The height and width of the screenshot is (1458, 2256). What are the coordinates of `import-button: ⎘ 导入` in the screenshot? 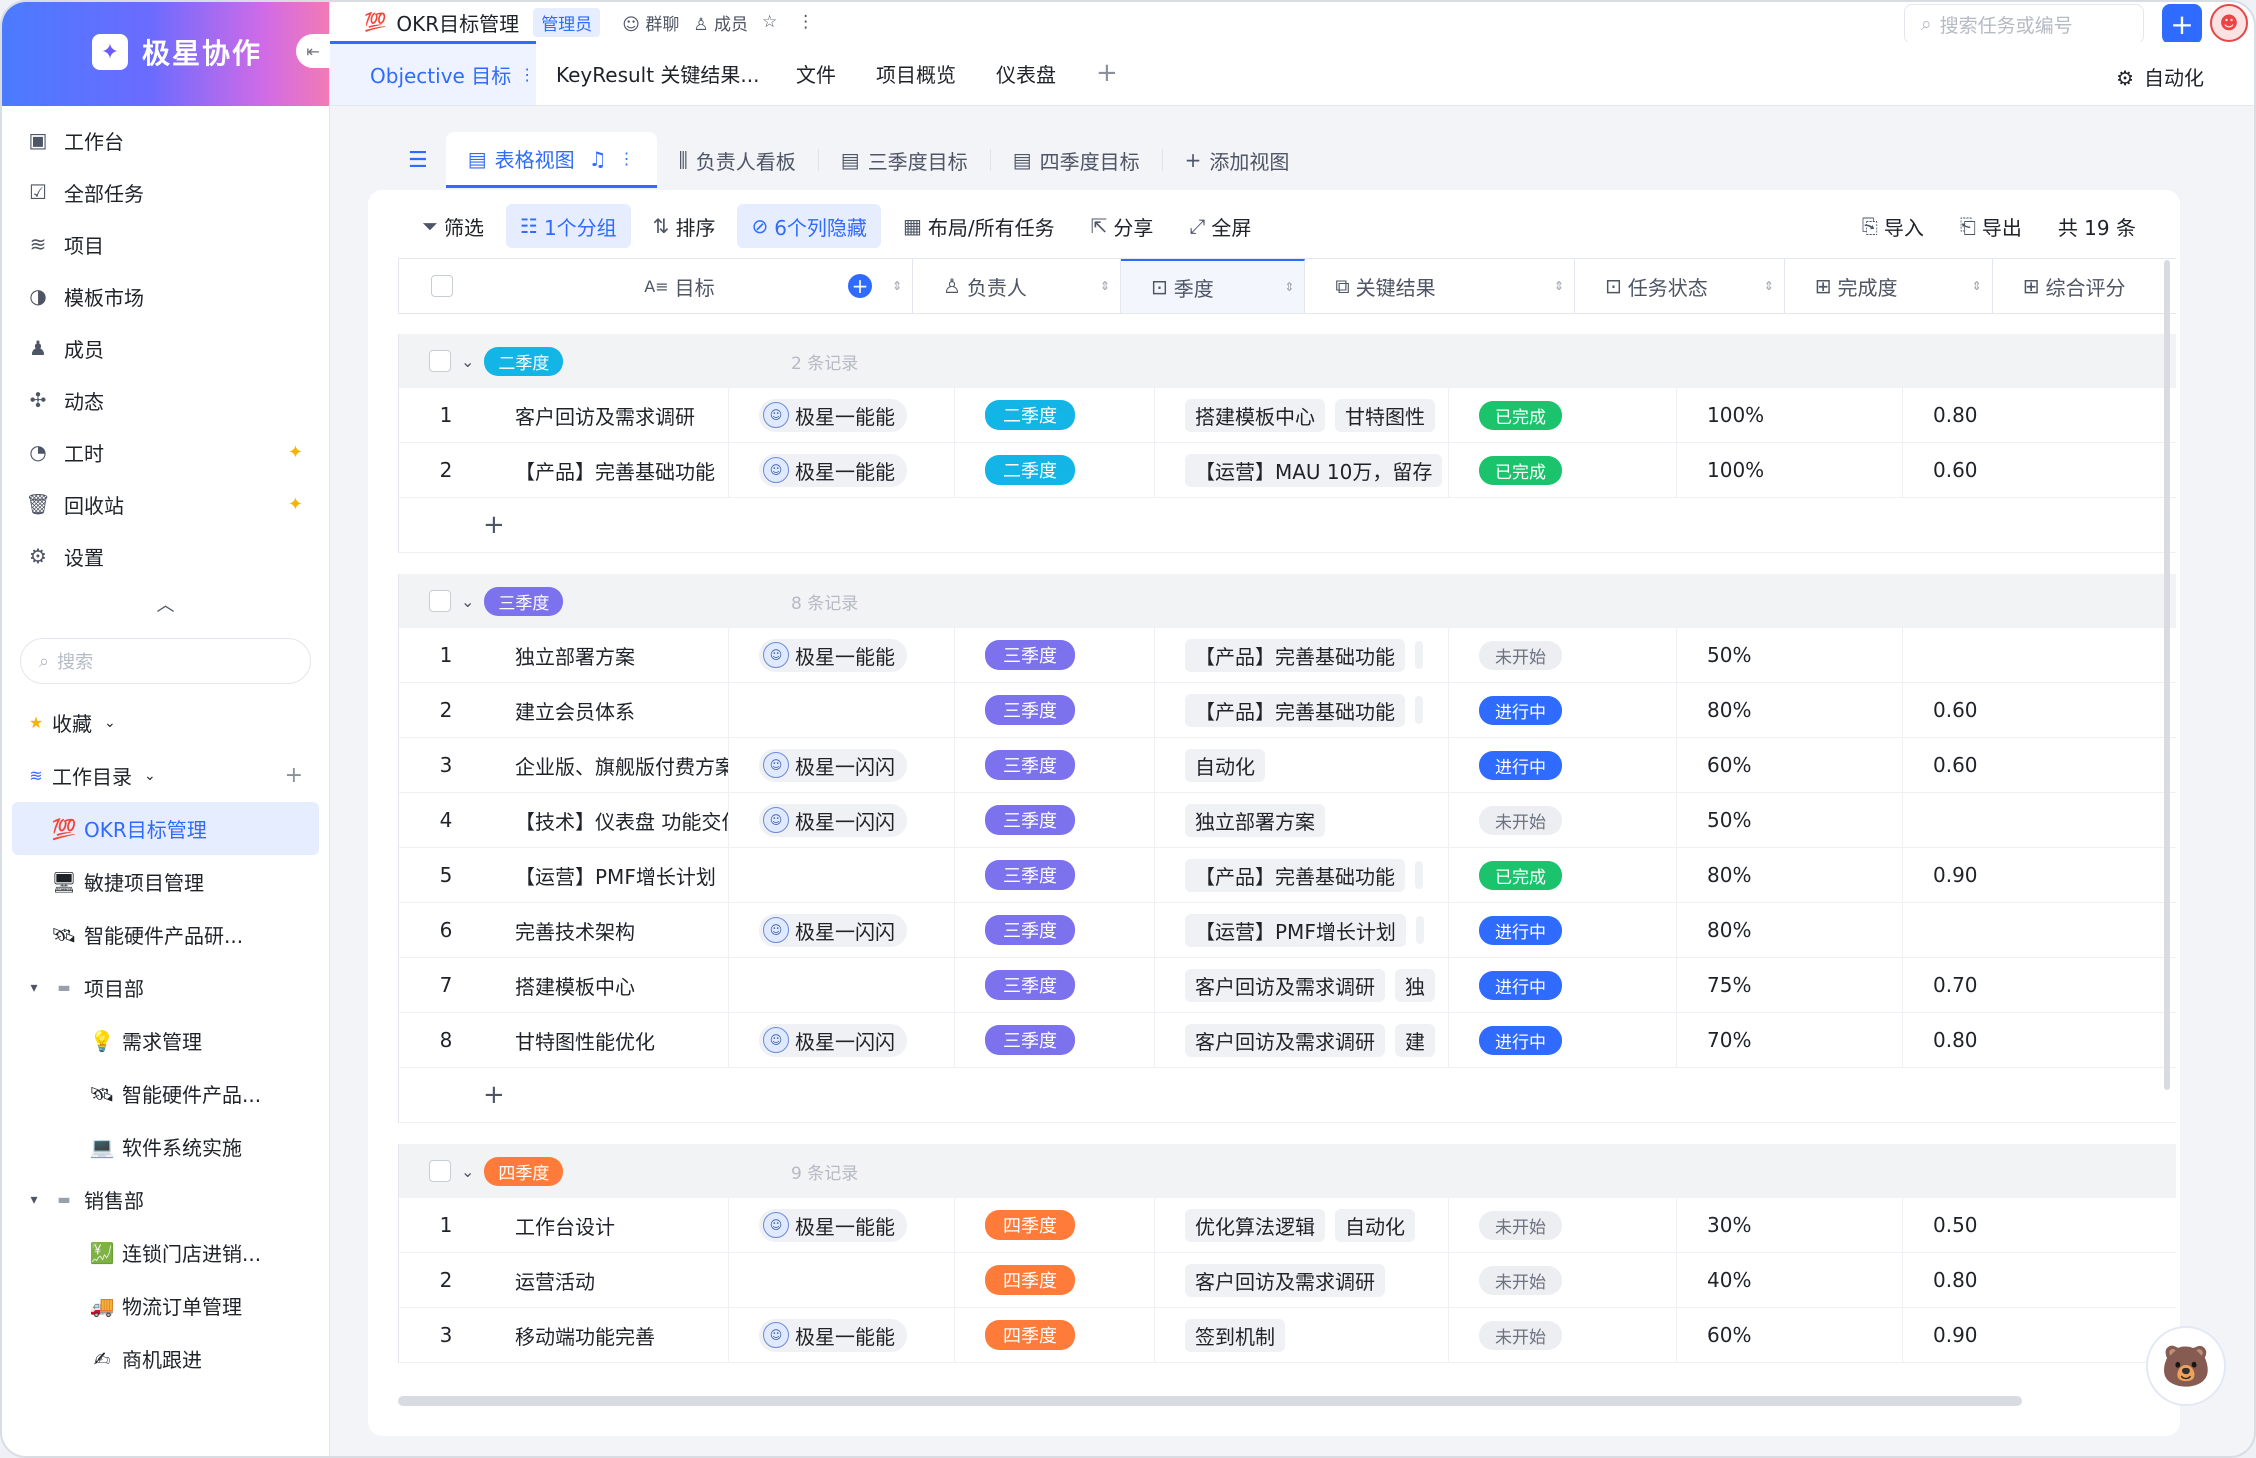 It's located at (1893, 226).